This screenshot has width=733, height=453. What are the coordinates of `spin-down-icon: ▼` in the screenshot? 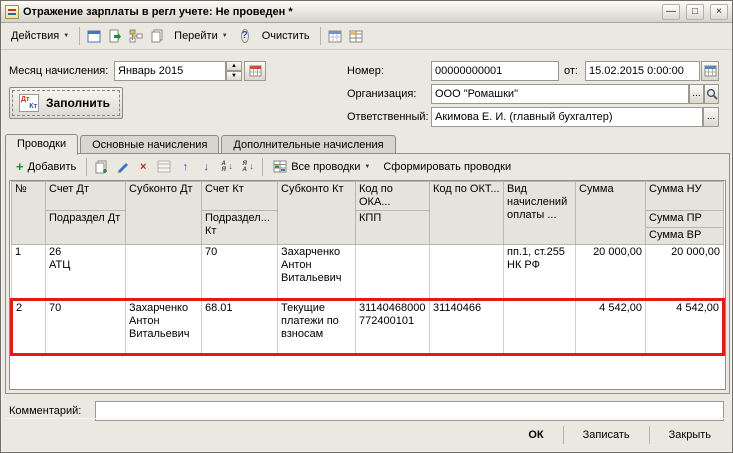 It's located at (234, 76).